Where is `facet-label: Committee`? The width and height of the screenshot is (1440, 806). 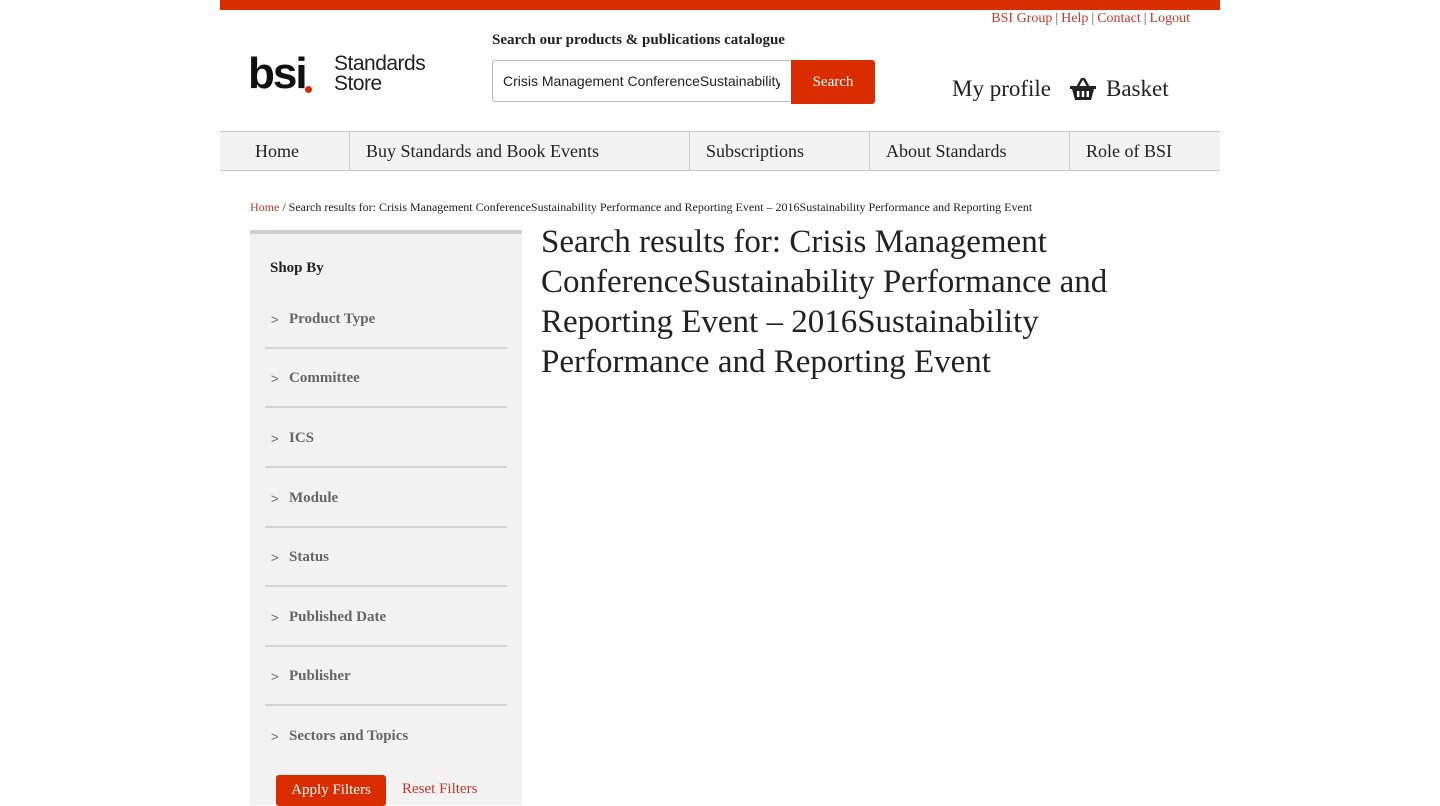 facet-label: Committee is located at coordinates (324, 378).